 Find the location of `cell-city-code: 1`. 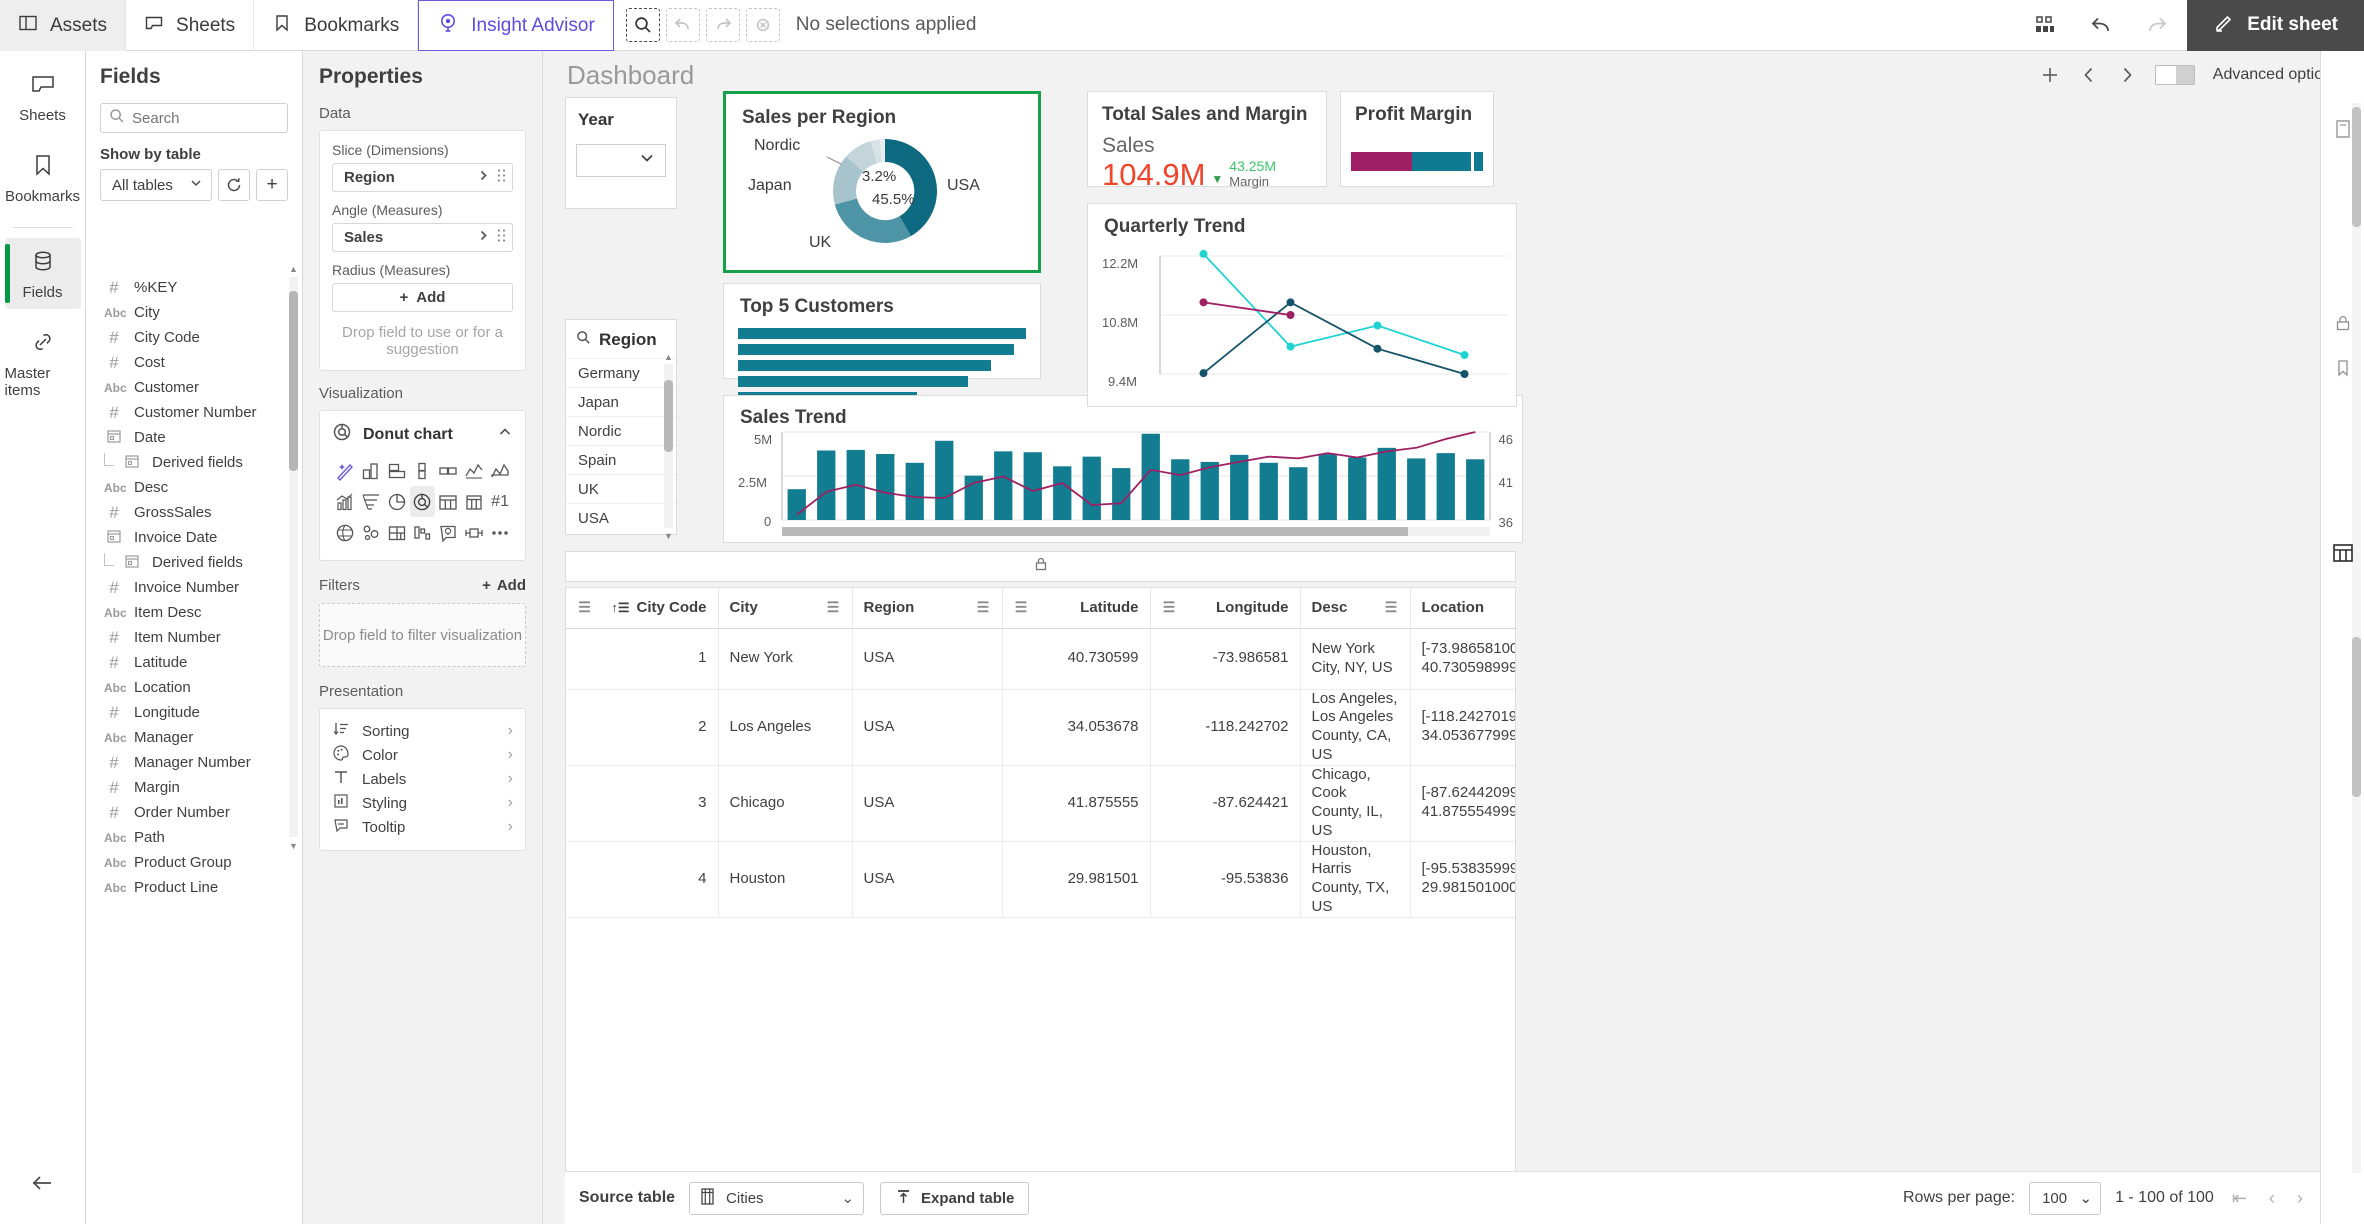

cell-city-code: 1 is located at coordinates (642, 659).